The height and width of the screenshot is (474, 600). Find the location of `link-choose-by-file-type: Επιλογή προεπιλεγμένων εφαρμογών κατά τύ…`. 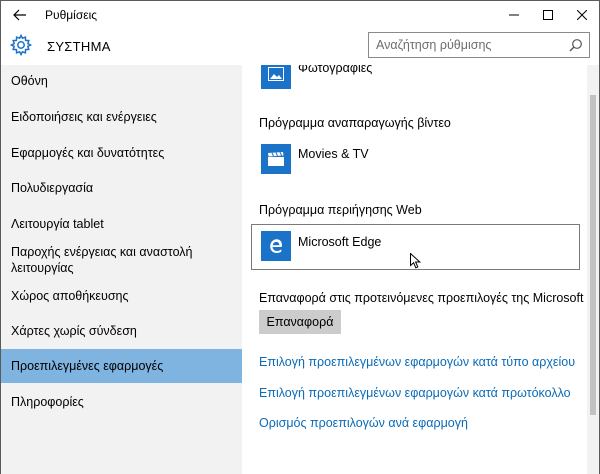

link-choose-by-file-type: Επιλογή προεπιλεγμένων εφαρμογών κατά τύ… is located at coordinates (417, 362).